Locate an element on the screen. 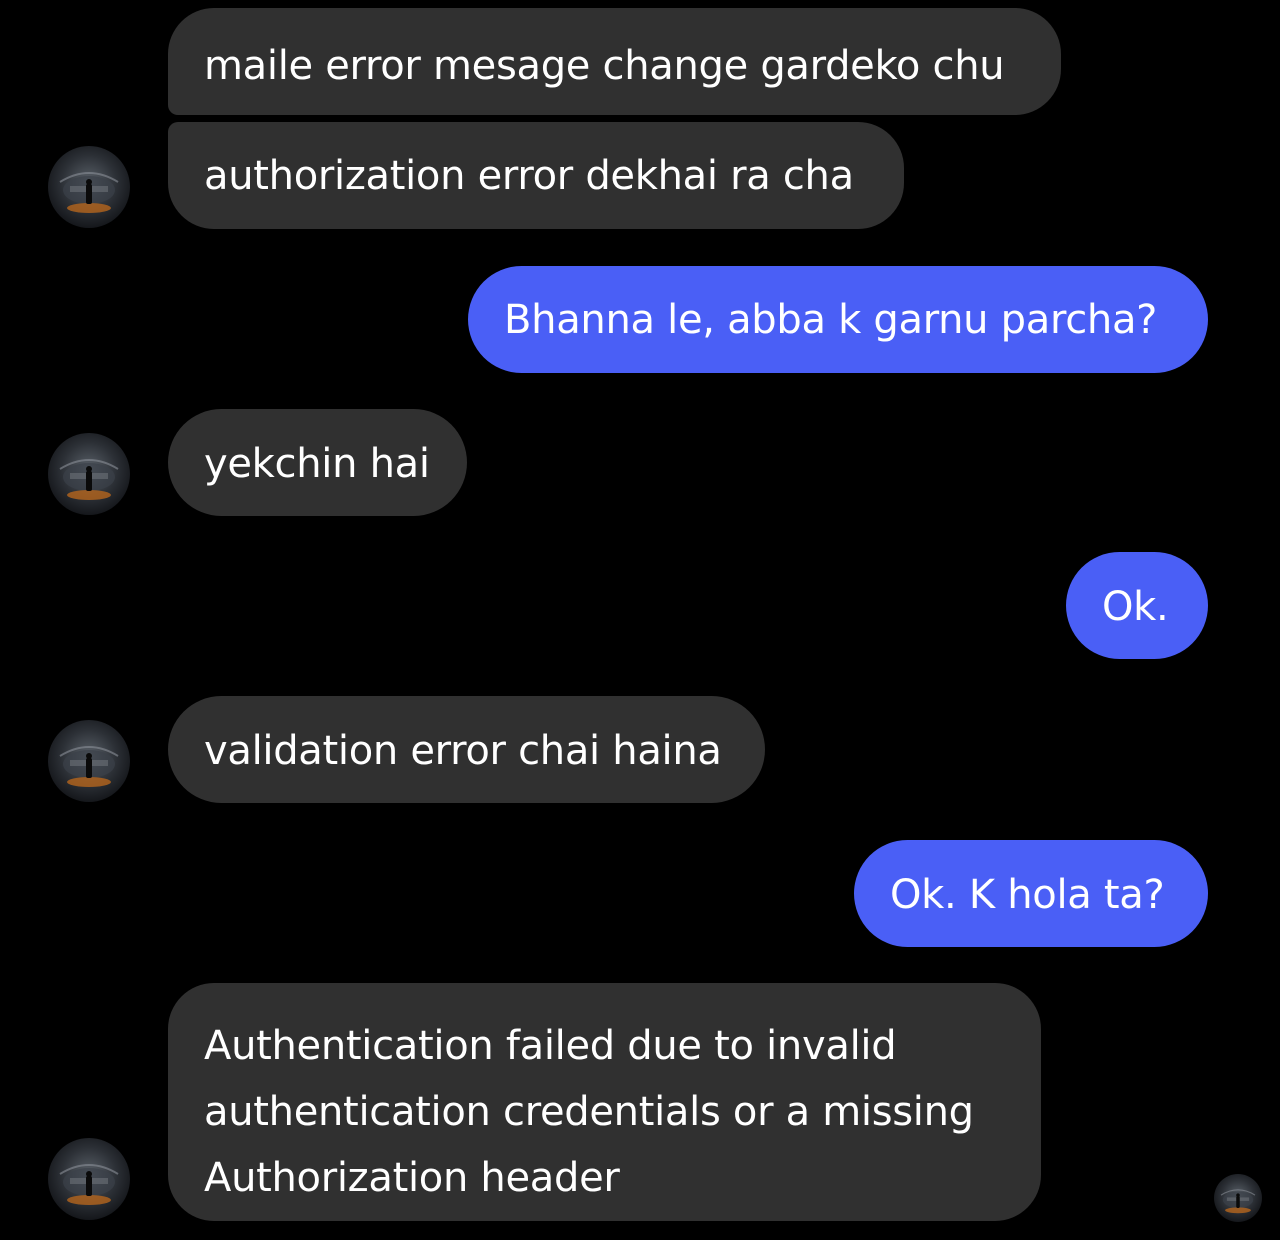 The height and width of the screenshot is (1240, 1280). message-text: authorization error dekhai ra cha is located at coordinates (529, 176).